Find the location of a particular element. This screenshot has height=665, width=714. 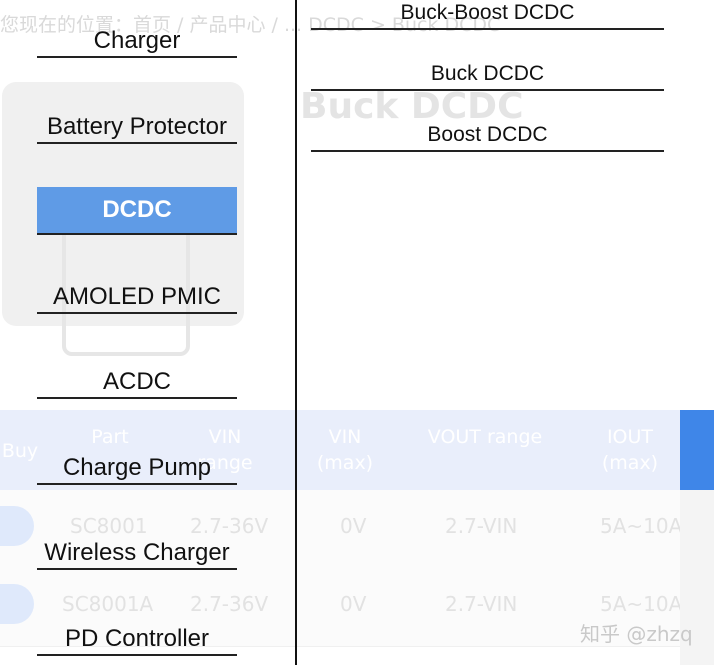

submenu-item-buck-dcdc: Buck DCDC is located at coordinates (487, 75).